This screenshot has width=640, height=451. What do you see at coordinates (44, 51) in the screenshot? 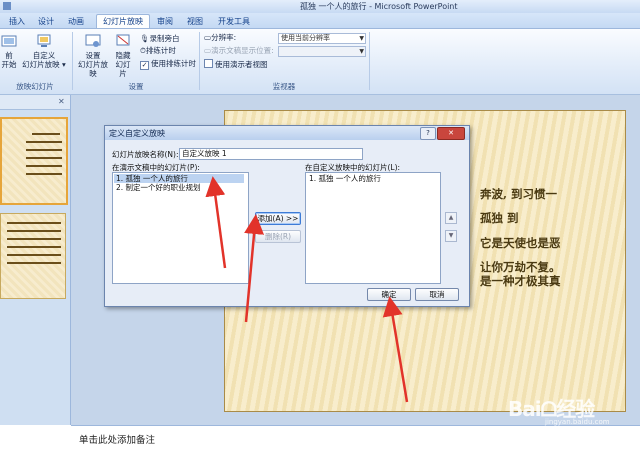
I see `custom-slideshow-button: 自定义 幻灯片放映 ▾` at bounding box center [44, 51].